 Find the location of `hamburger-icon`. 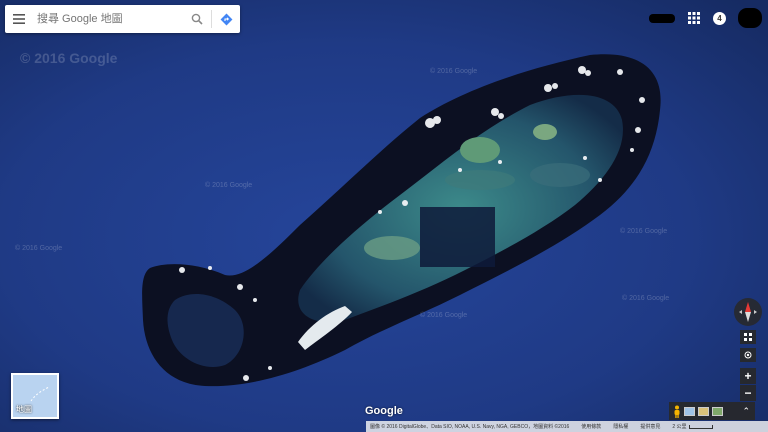

hamburger-icon is located at coordinates (19, 19).